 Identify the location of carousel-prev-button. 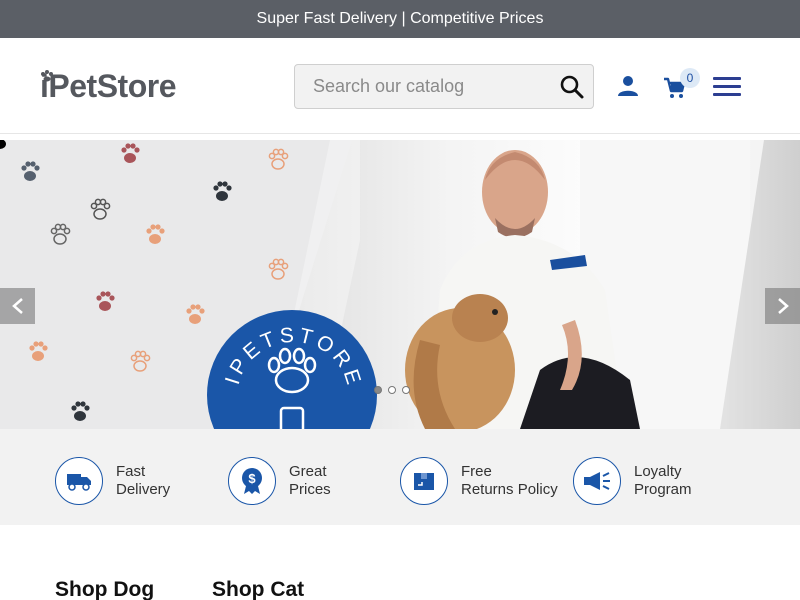
(17, 306).